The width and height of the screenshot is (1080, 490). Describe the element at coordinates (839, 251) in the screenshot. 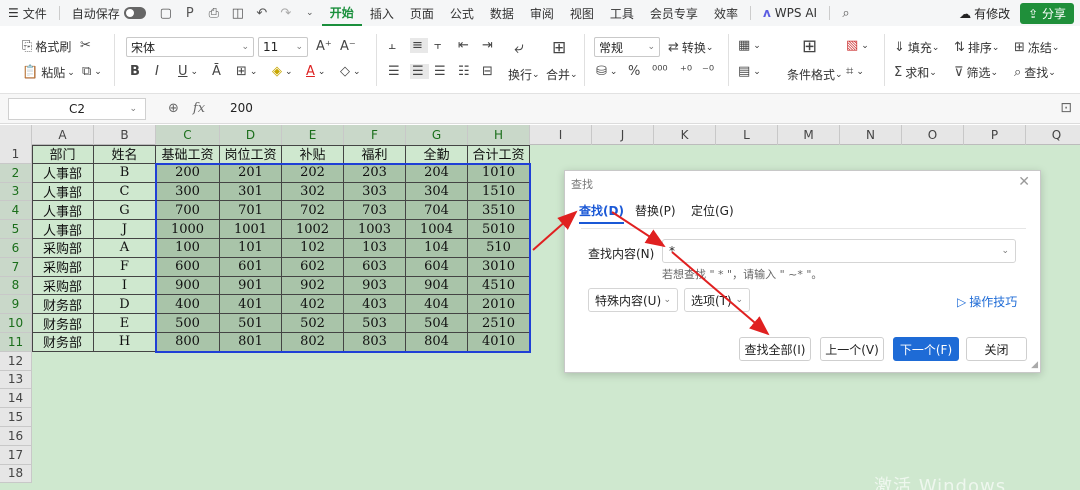

I see `find-content-input: * ⌄` at that location.